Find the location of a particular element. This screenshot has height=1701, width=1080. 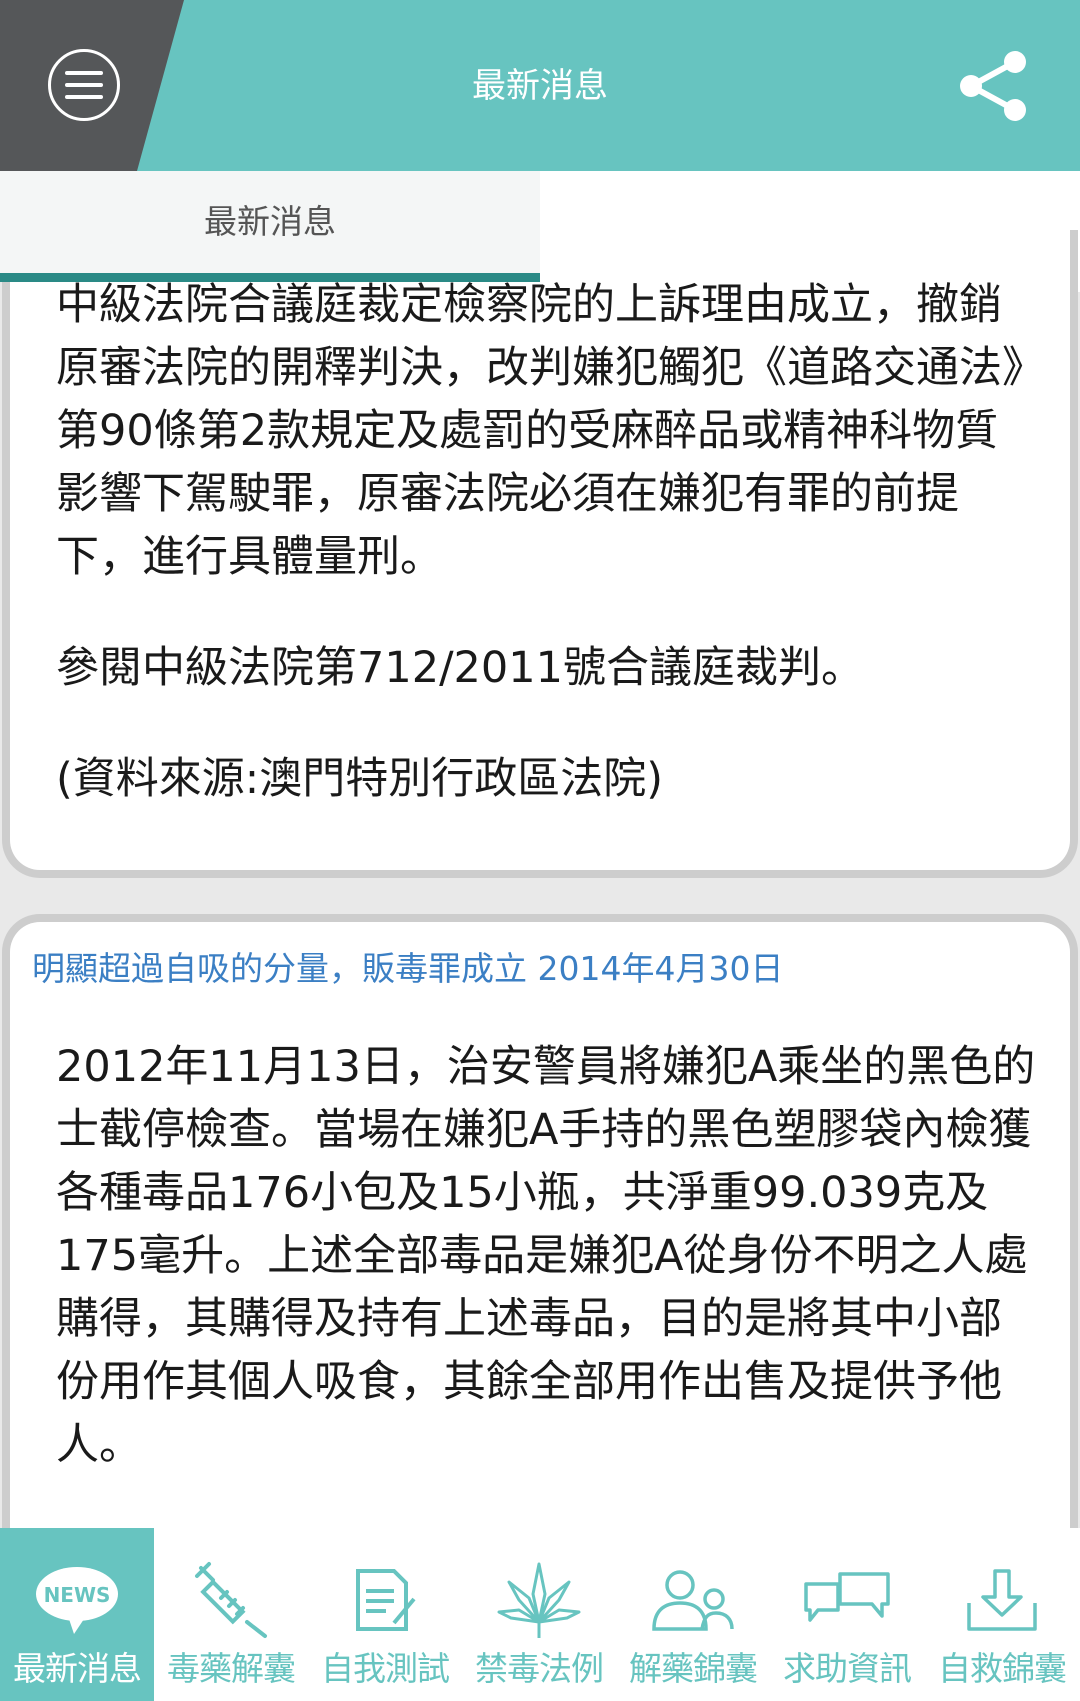

nav-label: 最新消息 is located at coordinates (77, 1668).